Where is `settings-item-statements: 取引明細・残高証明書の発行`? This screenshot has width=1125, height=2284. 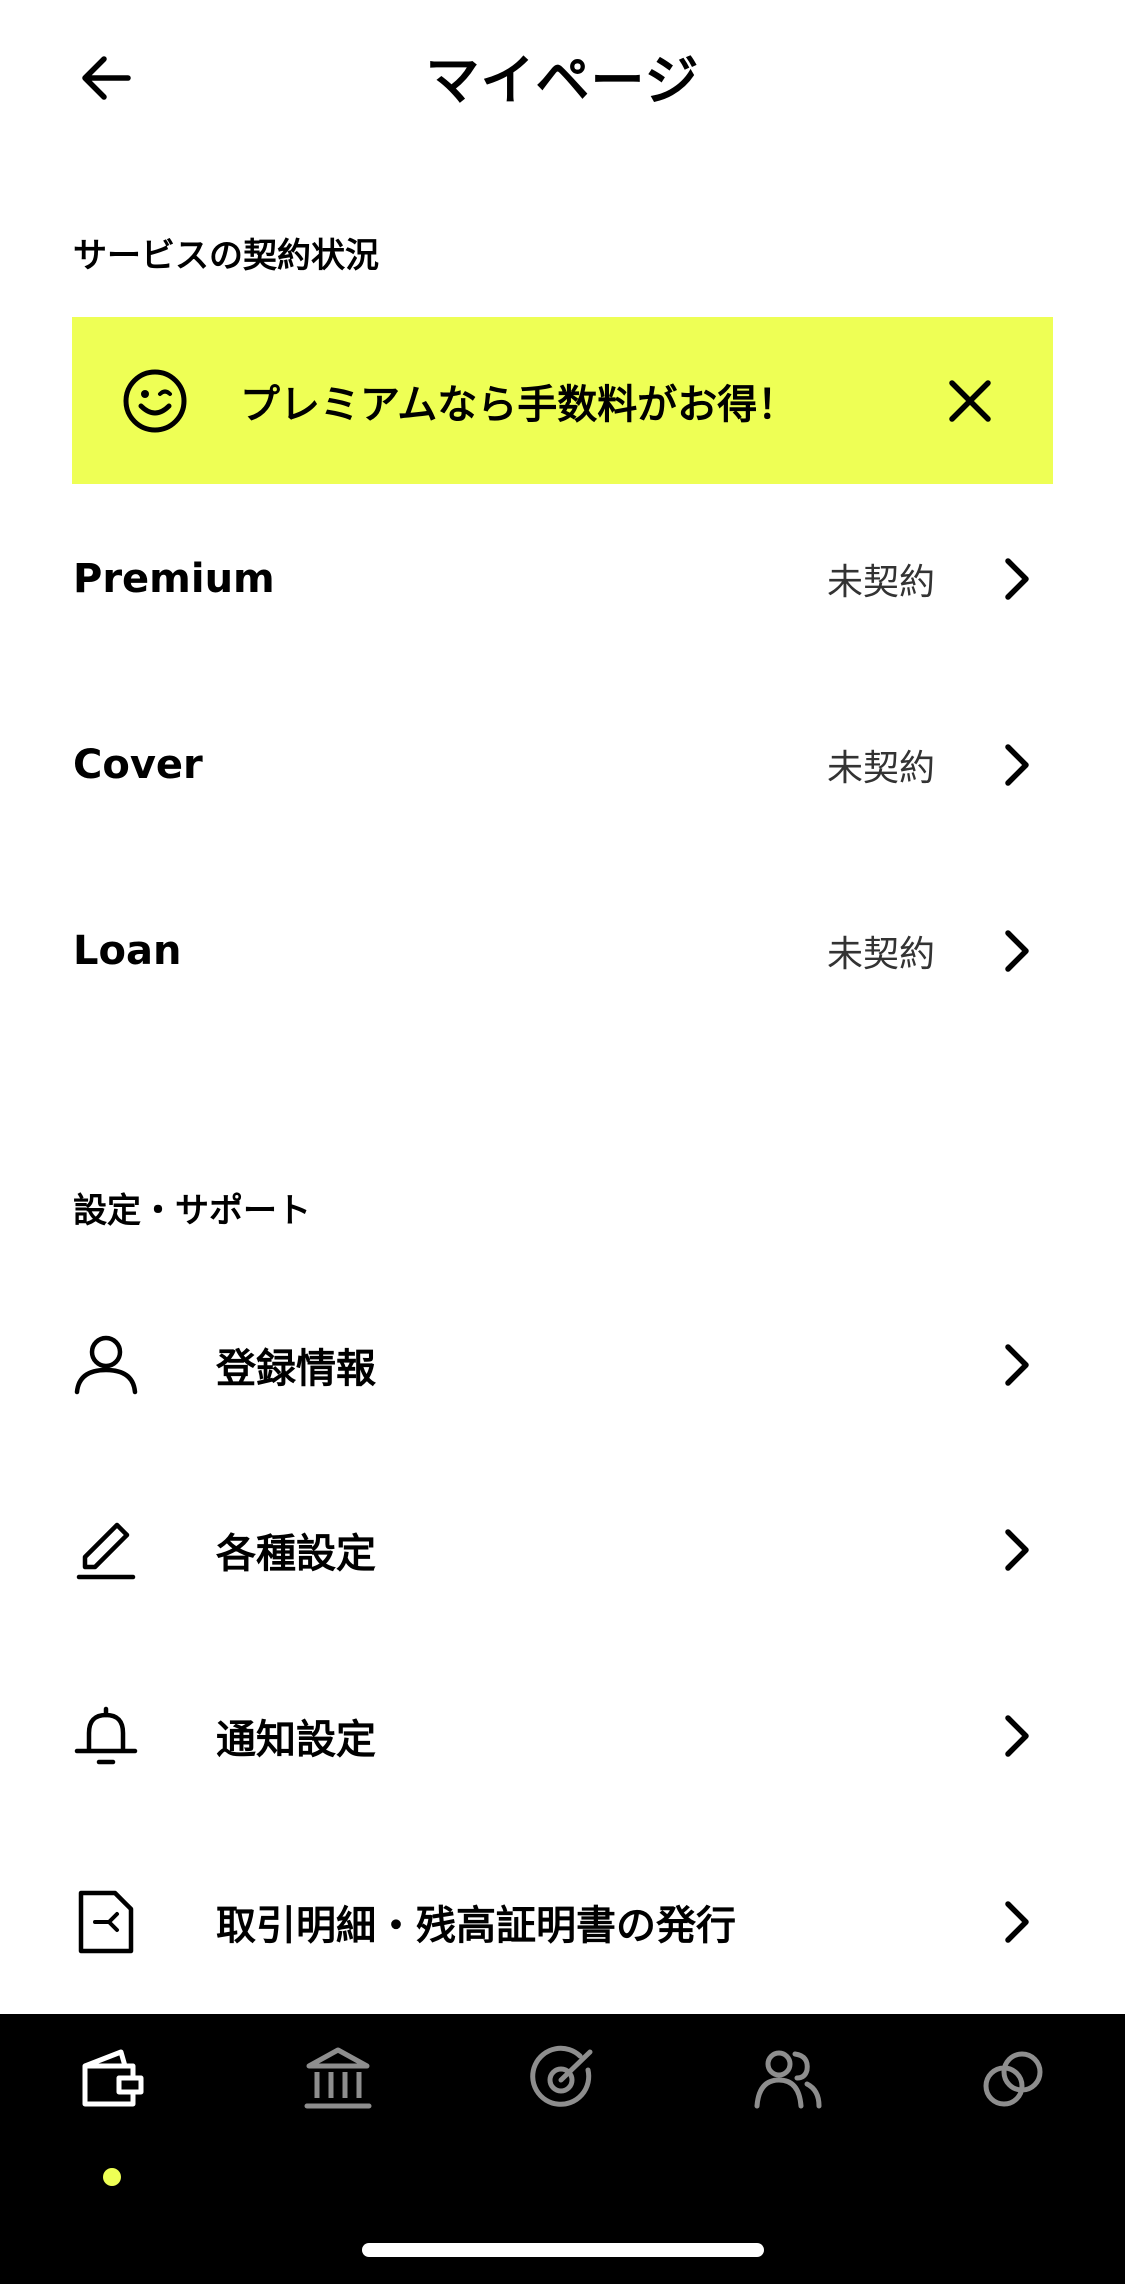
settings-item-statements: 取引明細・残高証明書の発行 is located at coordinates (563, 1922).